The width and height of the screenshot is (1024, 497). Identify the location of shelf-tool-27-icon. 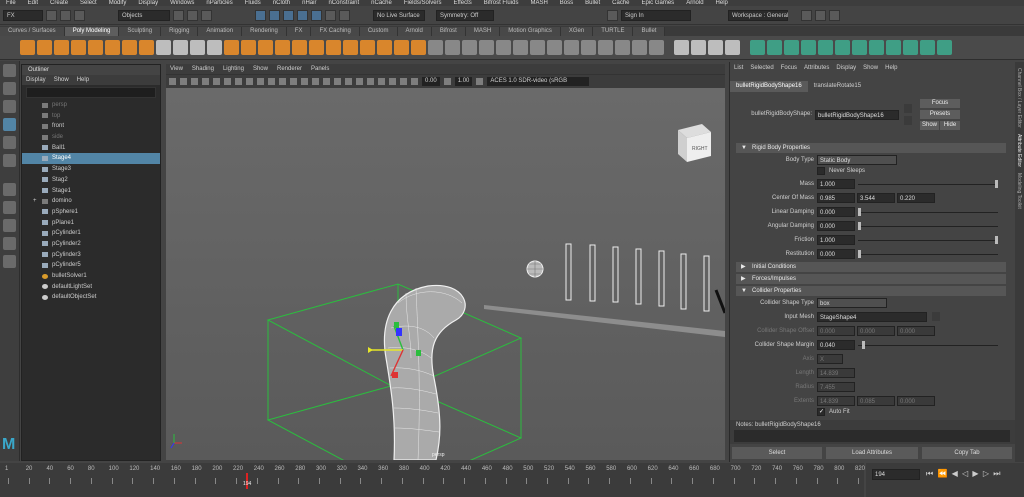
(469, 47).